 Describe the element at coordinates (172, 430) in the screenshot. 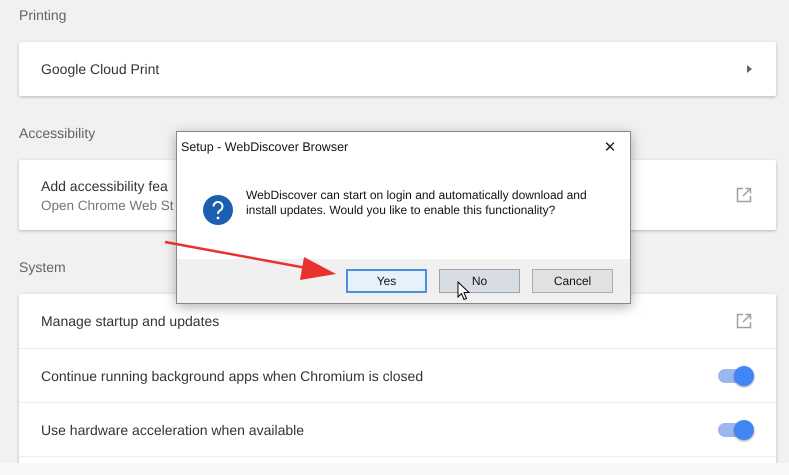

I see `setting-label: Use hardware acceleration when available` at that location.